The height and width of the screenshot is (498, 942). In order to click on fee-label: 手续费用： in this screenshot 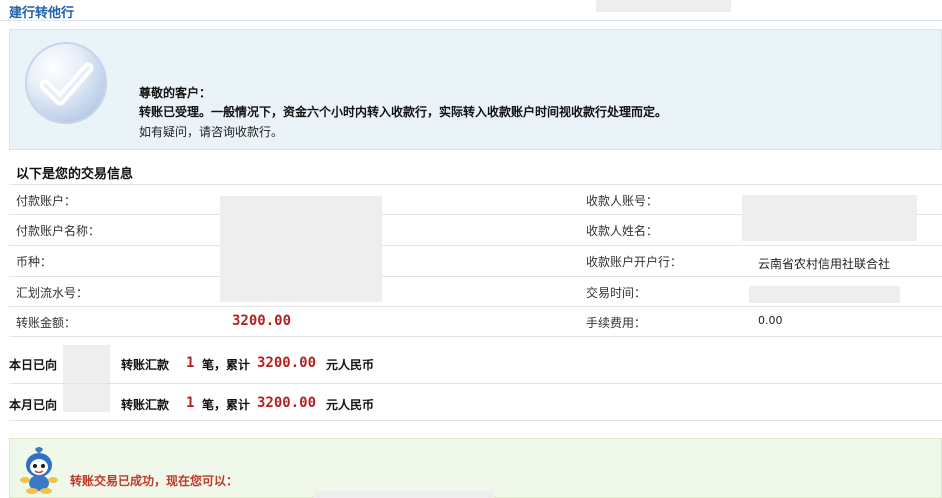, I will do `click(616, 323)`.